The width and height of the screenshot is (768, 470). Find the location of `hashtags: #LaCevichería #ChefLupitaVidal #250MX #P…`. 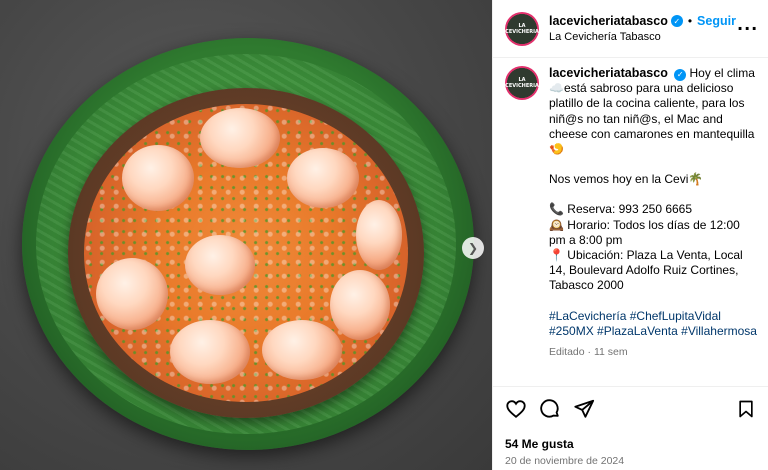

hashtags: #LaCevichería #ChefLupitaVidal #250MX #P… is located at coordinates (653, 324).